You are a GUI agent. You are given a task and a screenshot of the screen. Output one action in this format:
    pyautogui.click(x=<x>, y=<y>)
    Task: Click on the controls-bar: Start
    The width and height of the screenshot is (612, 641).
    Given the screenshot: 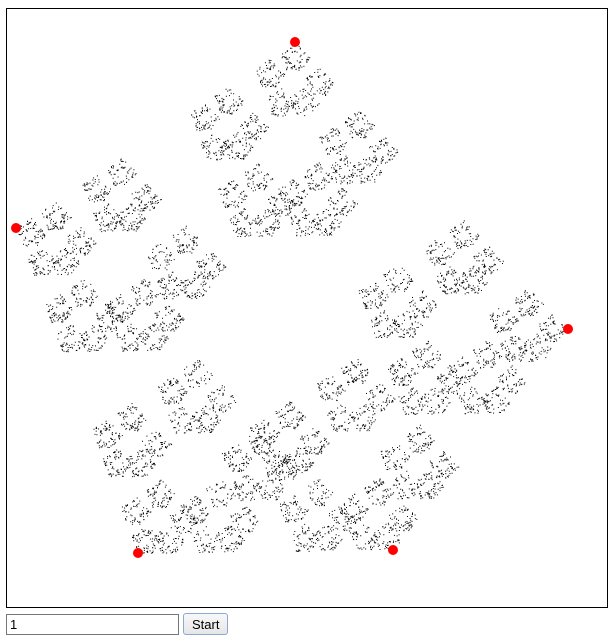 What is the action you would take?
    pyautogui.click(x=117, y=624)
    